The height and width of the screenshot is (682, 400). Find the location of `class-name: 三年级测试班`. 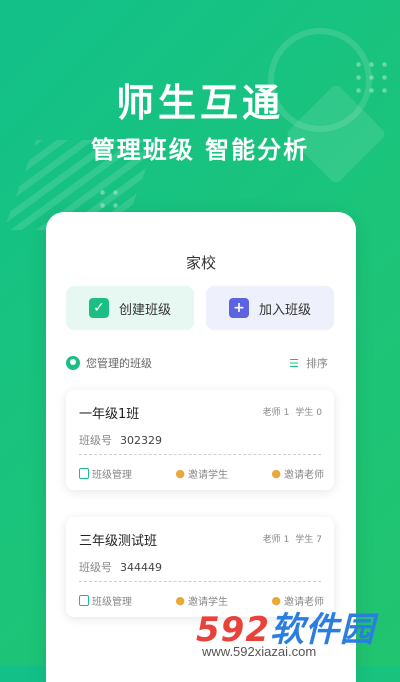

class-name: 三年级测试班 is located at coordinates (118, 541).